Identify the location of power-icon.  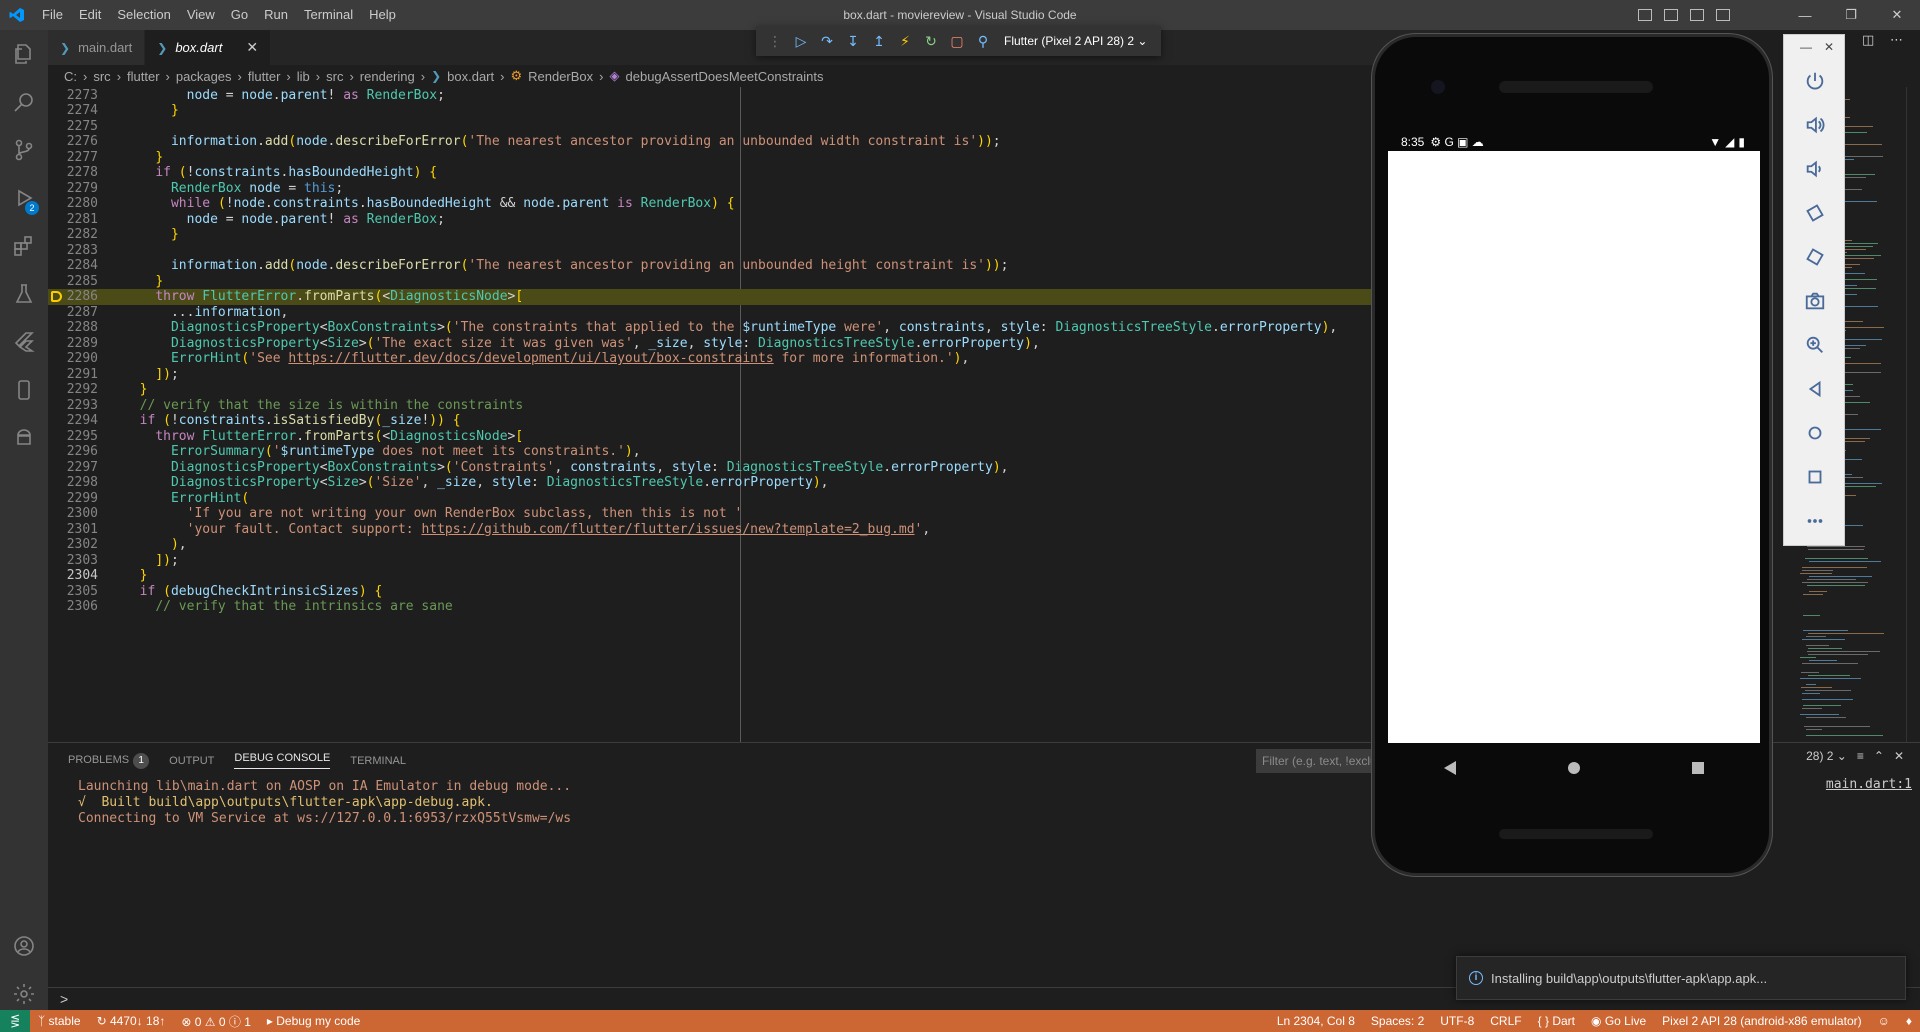
(1815, 81).